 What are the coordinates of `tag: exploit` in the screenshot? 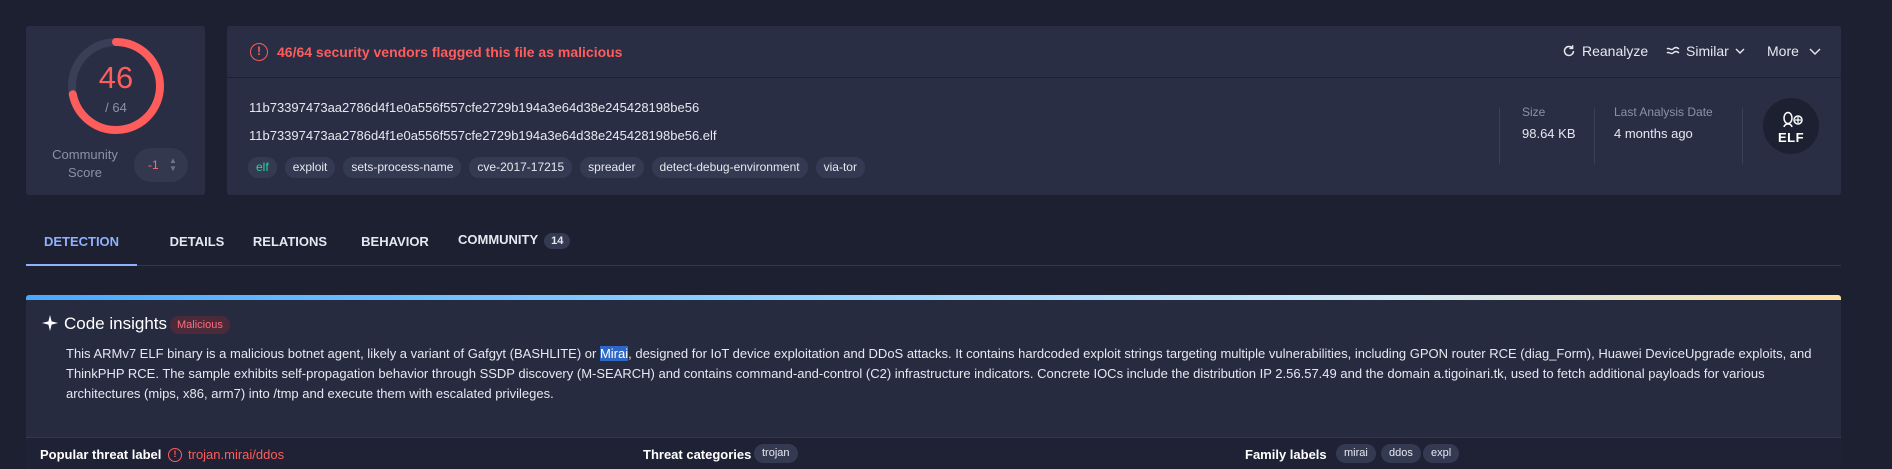 It's located at (310, 167).